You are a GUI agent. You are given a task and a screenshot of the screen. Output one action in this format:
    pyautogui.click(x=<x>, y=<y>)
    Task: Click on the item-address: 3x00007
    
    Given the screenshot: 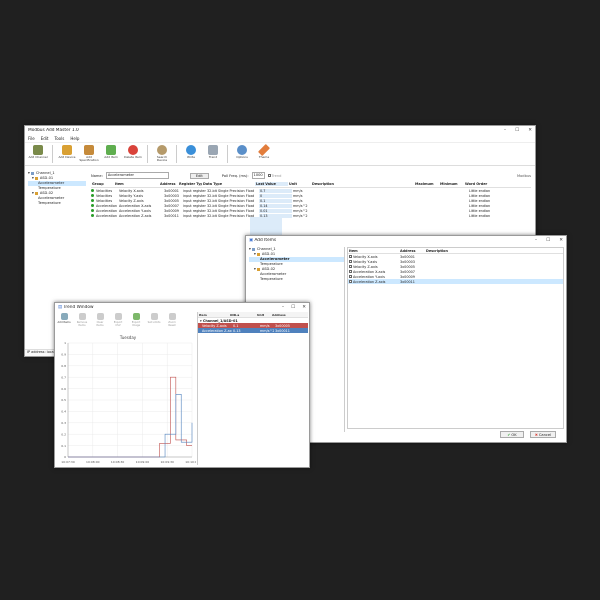 What is the action you would take?
    pyautogui.click(x=407, y=271)
    